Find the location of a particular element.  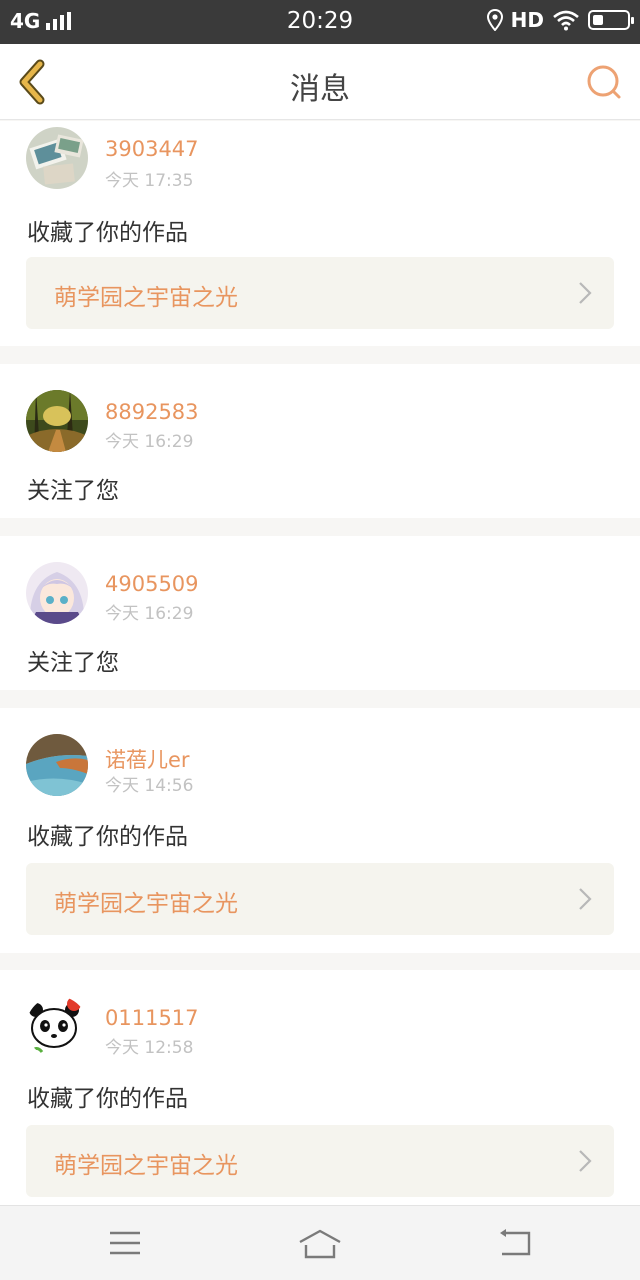

username: 诺蓓儿er is located at coordinates (147, 759).